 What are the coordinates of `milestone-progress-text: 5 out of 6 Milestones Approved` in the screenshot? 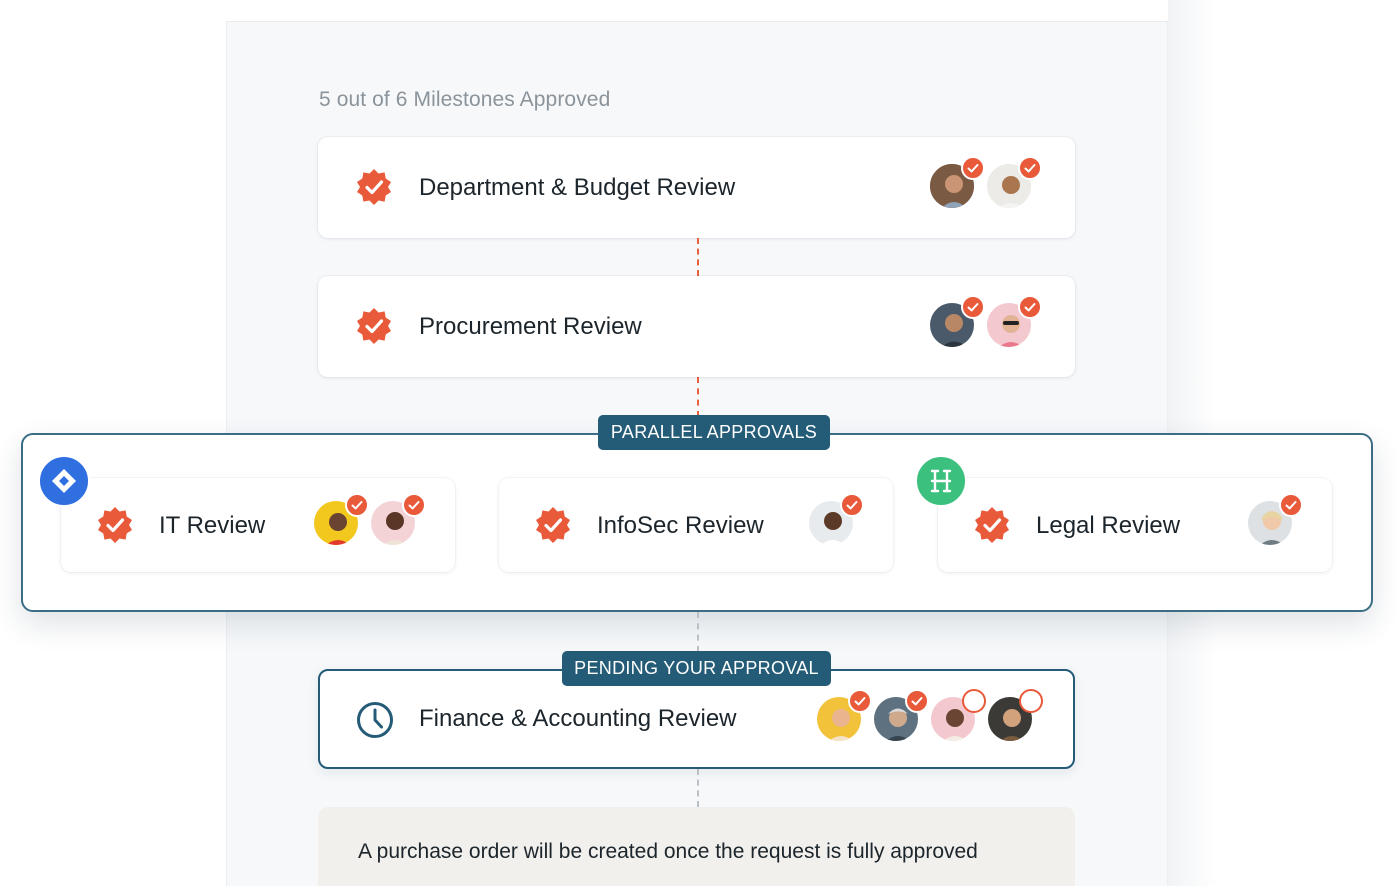 It's located at (465, 99).